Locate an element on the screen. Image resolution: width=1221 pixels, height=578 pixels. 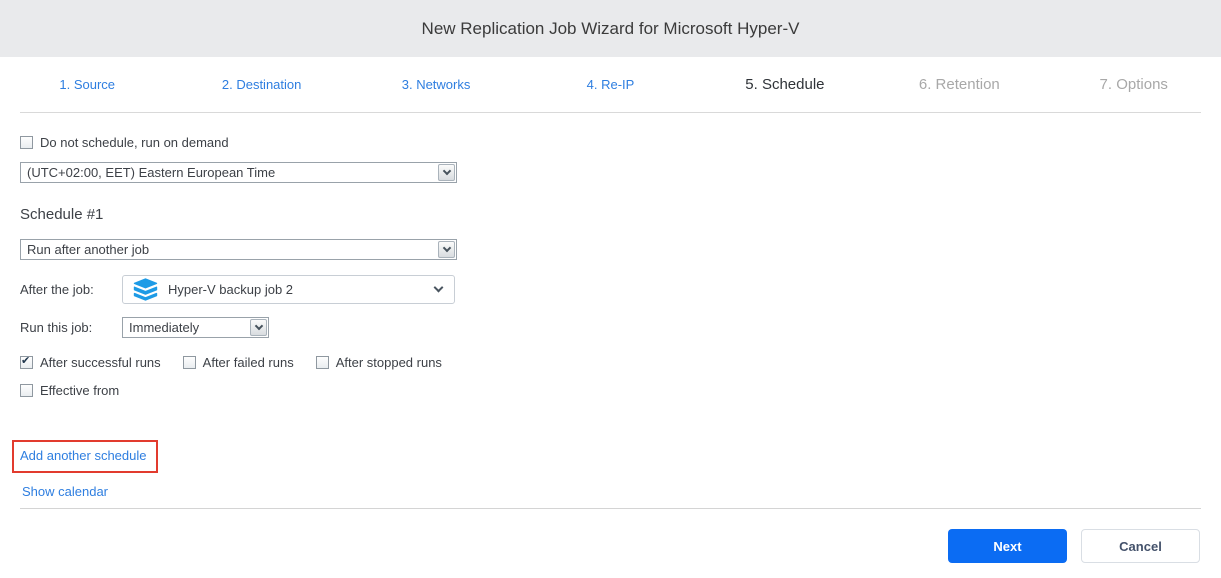
timezone-select: (UTC+02:00, EET) Eastern European Time is located at coordinates (238, 172).